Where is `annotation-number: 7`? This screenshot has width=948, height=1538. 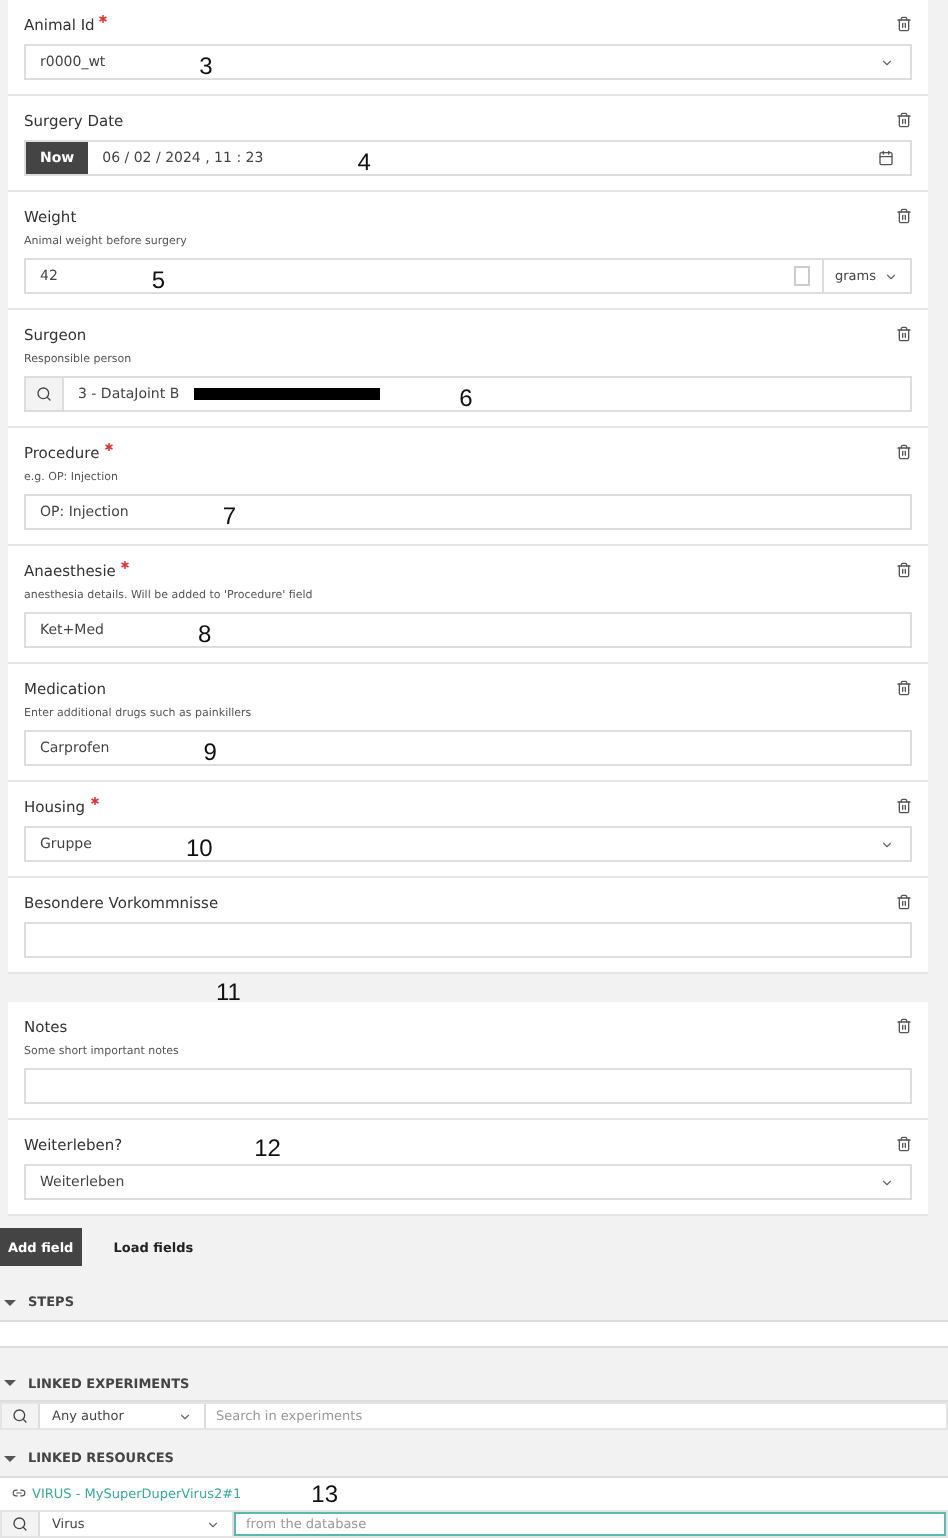 annotation-number: 7 is located at coordinates (229, 516).